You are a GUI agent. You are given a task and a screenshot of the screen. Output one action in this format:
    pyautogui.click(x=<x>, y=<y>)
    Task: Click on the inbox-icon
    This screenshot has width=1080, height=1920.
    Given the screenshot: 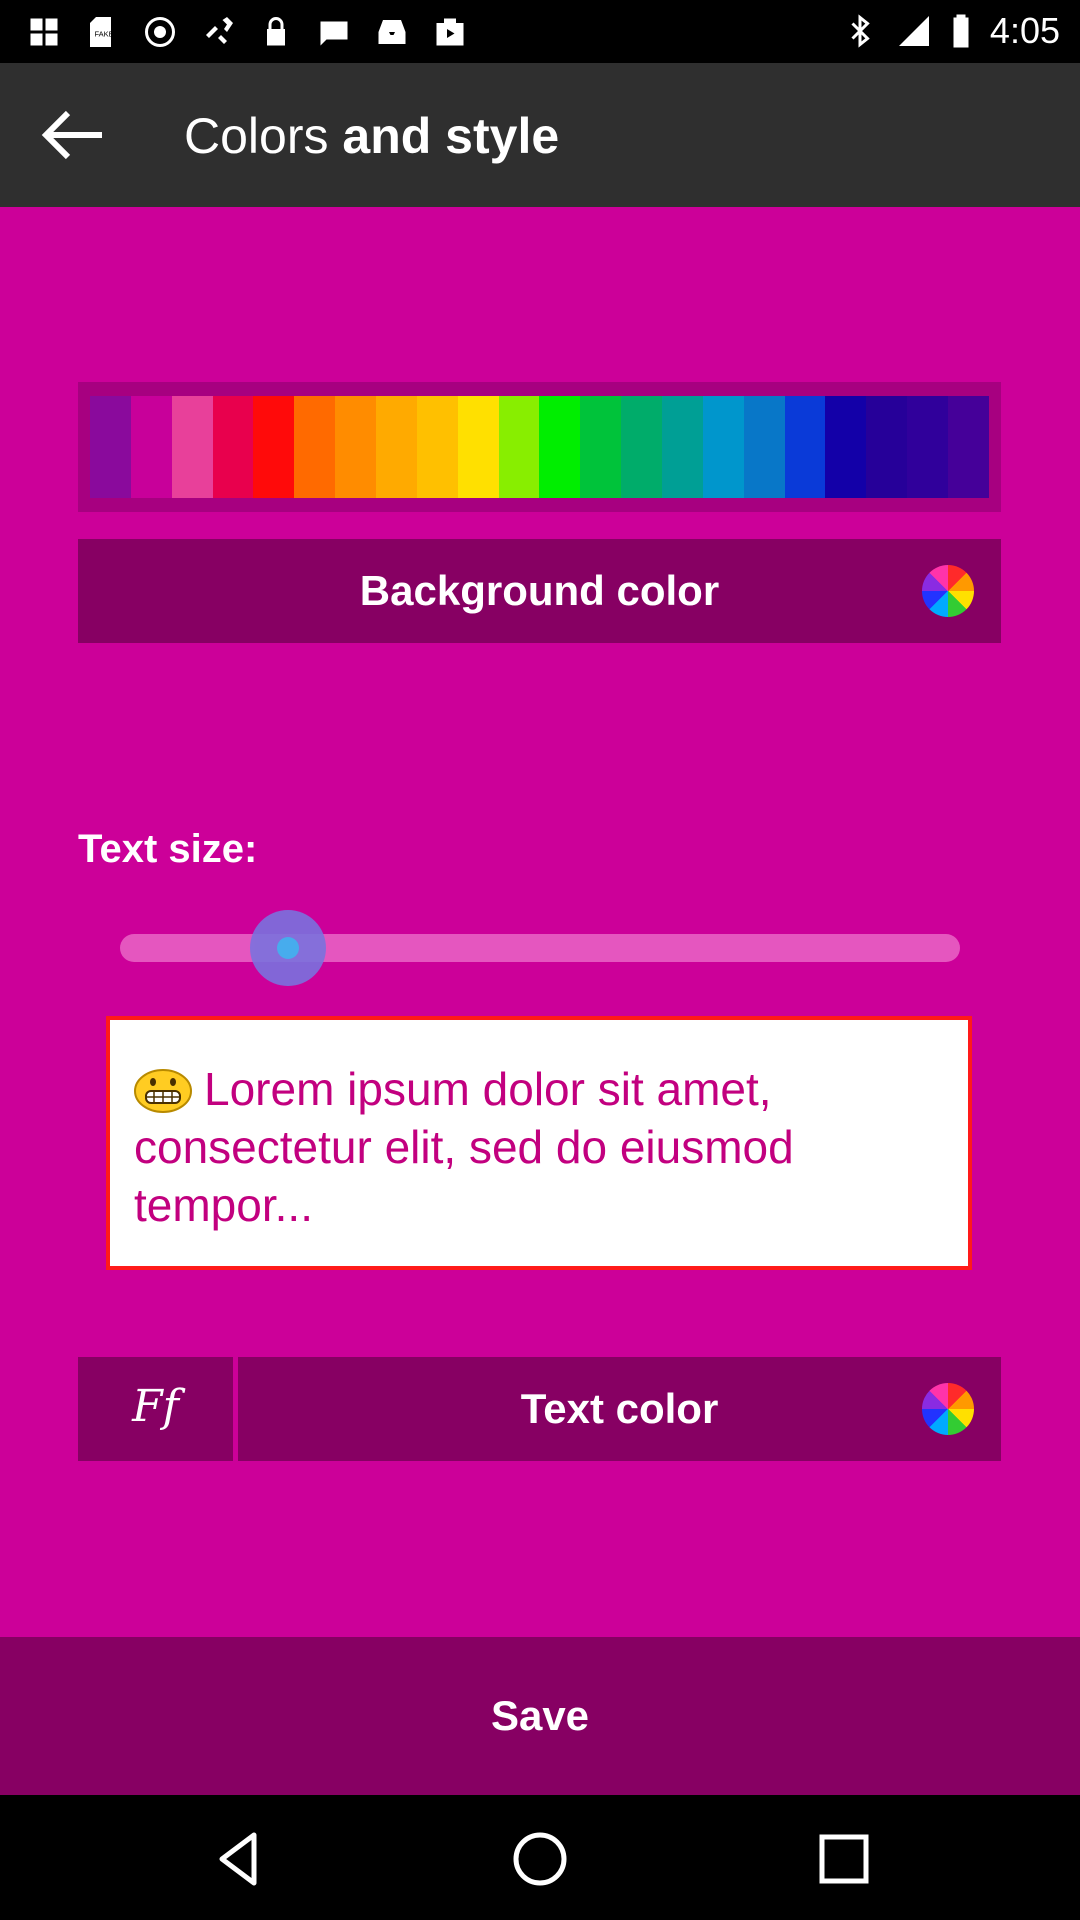 What is the action you would take?
    pyautogui.click(x=392, y=32)
    